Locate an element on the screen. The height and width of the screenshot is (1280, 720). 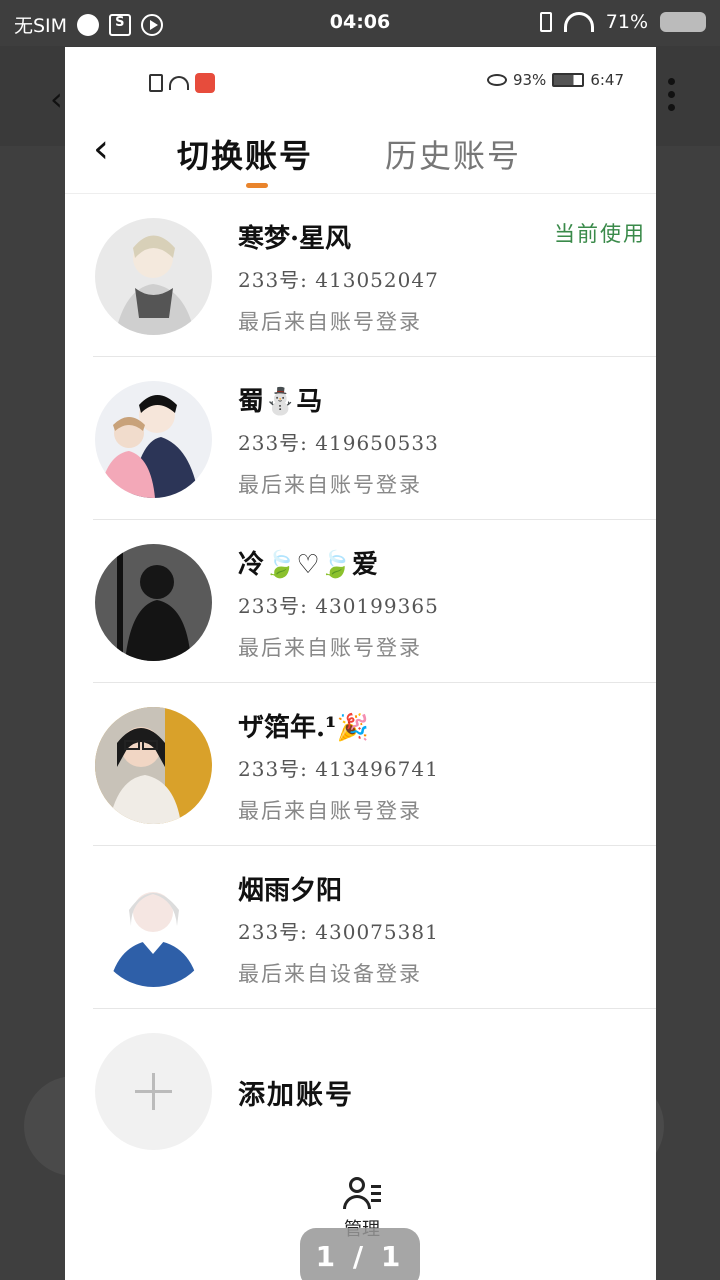
account-row: ザ箔年.¹🎉 233号: 413496741 最后来自账号登录 is located at coordinates (374, 764).